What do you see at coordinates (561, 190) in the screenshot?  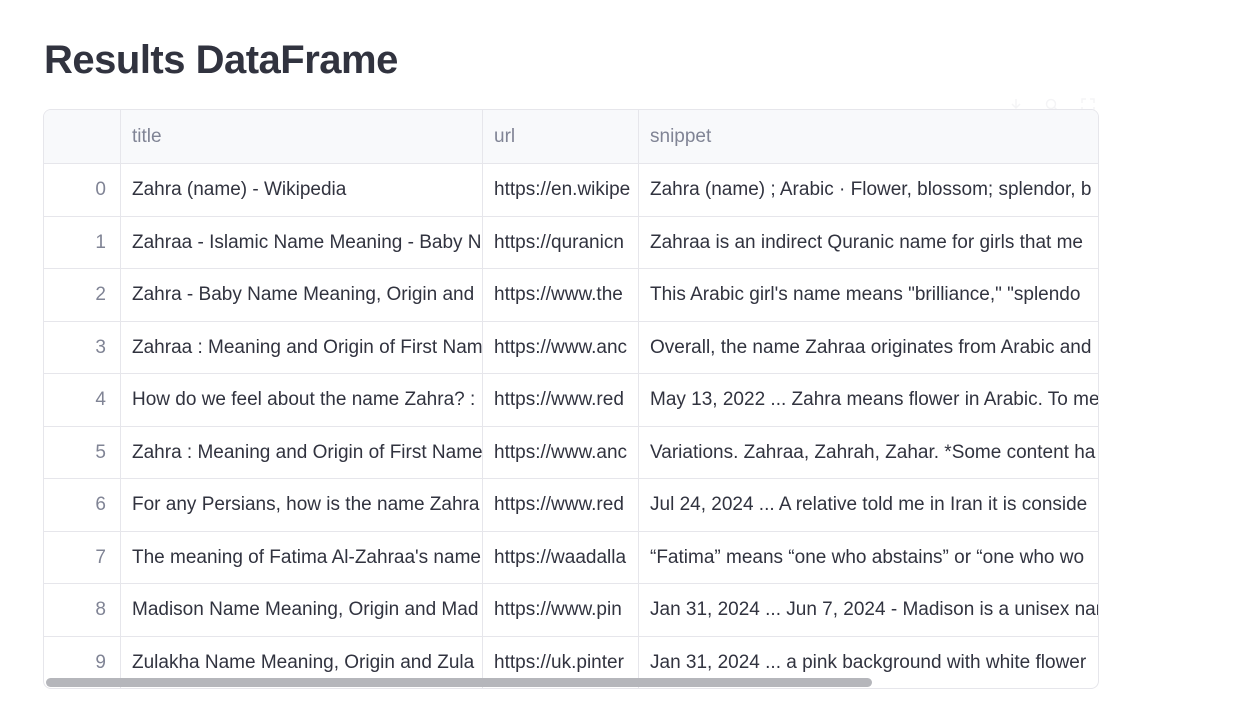 I see `url-cell: https://en.wikipe` at bounding box center [561, 190].